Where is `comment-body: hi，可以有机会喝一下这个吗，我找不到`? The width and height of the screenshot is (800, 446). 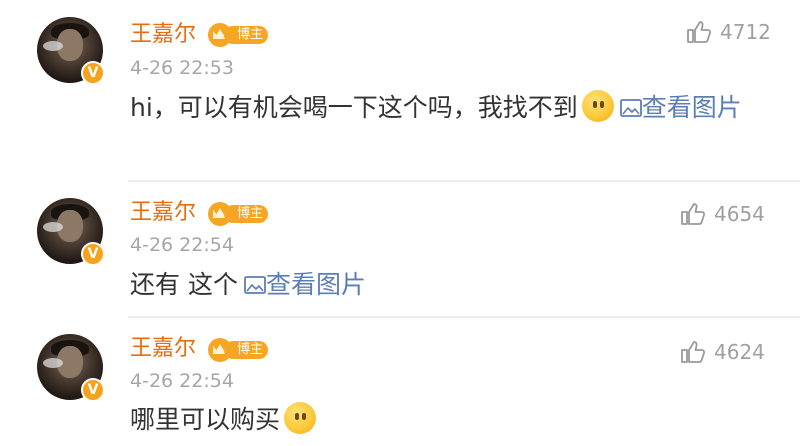
comment-body: hi，可以有机会喝一下这个吗，我找不到 is located at coordinates (354, 107).